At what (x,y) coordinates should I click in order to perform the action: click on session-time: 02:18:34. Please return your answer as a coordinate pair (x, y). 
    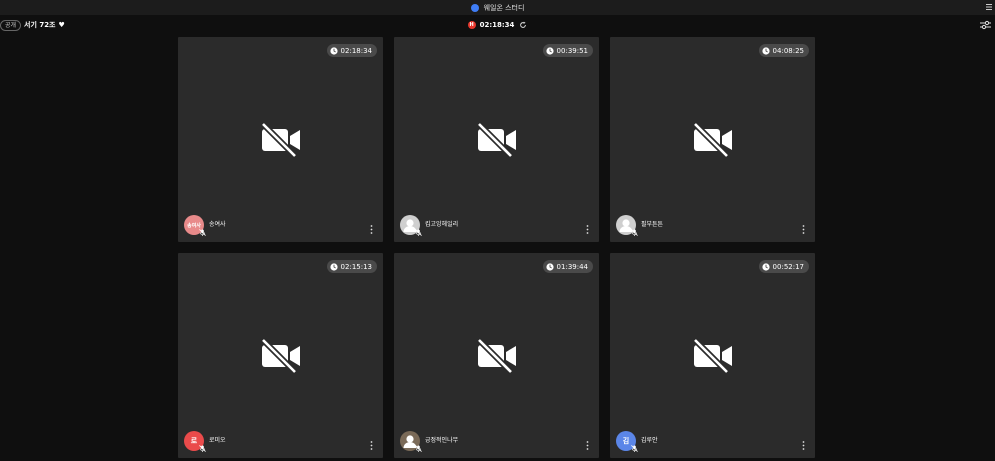
    Looking at the image, I should click on (497, 25).